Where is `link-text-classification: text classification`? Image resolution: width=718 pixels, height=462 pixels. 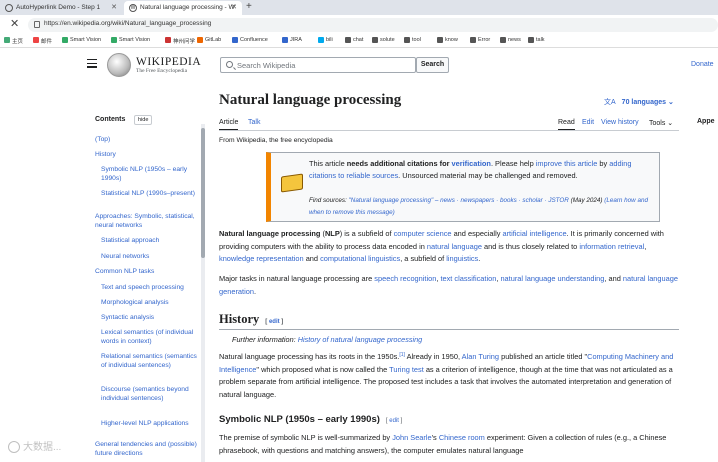
link-text-classification: text classification is located at coordinates (468, 278).